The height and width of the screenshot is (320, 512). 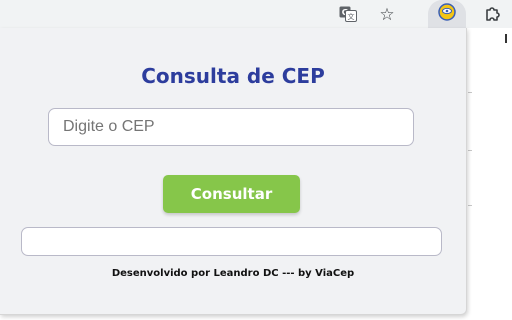 I want to click on browser-toolbar: G 文 ☆, so click(x=256, y=14).